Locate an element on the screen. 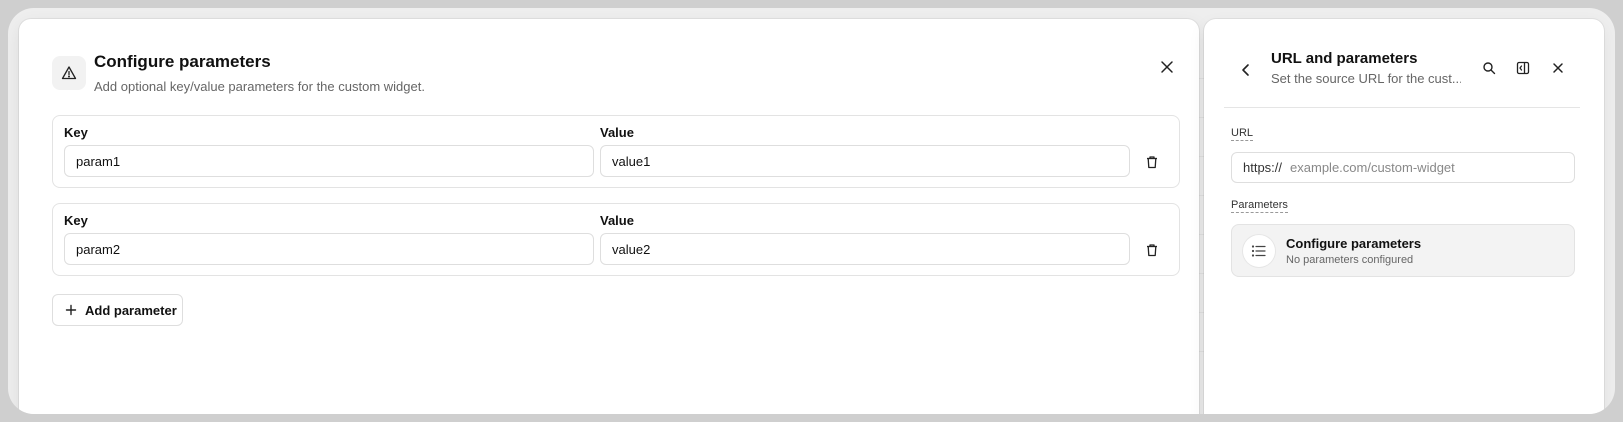 The height and width of the screenshot is (422, 1623). parameter-row: Key Value param1 value1 is located at coordinates (616, 151).